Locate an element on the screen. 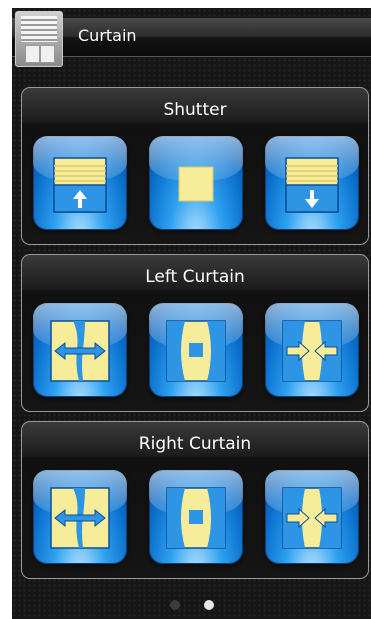  title-bar is located at coordinates (191, 37).